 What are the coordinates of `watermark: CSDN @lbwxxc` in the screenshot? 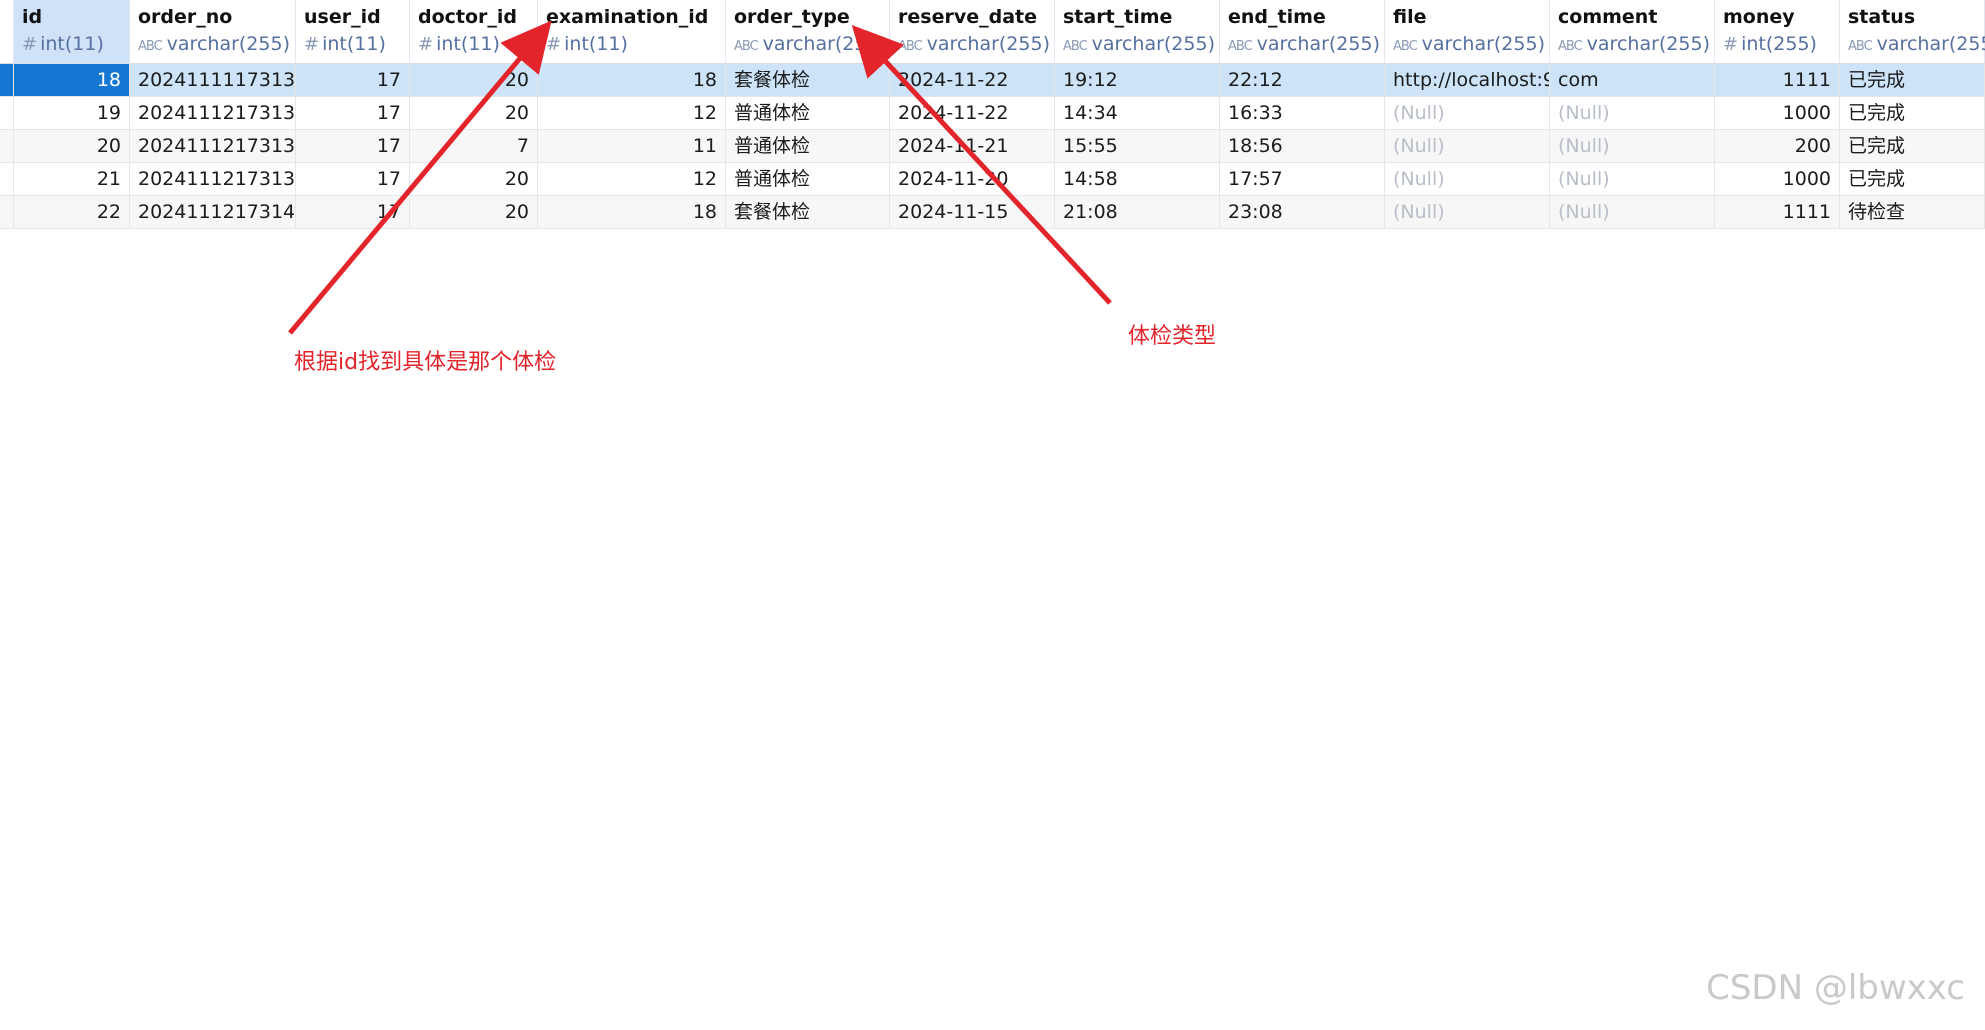 It's located at (1835, 988).